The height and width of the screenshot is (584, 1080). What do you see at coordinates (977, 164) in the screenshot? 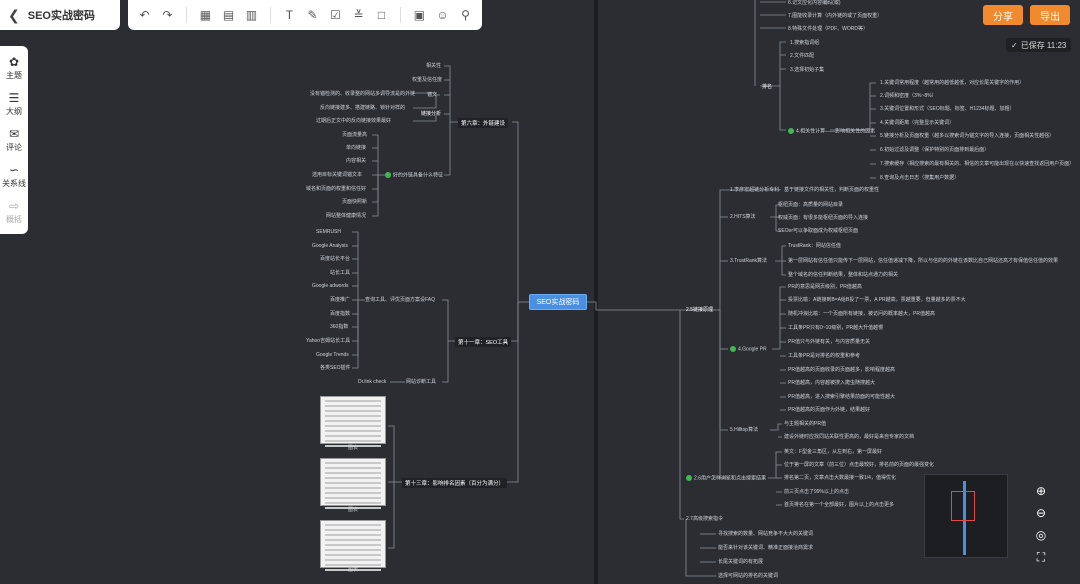
I see `list-item: 7.搜索缓存（相应搜索的最有相关的、相信的文章可能出现在以快速查找返回用户页面）` at bounding box center [977, 164].